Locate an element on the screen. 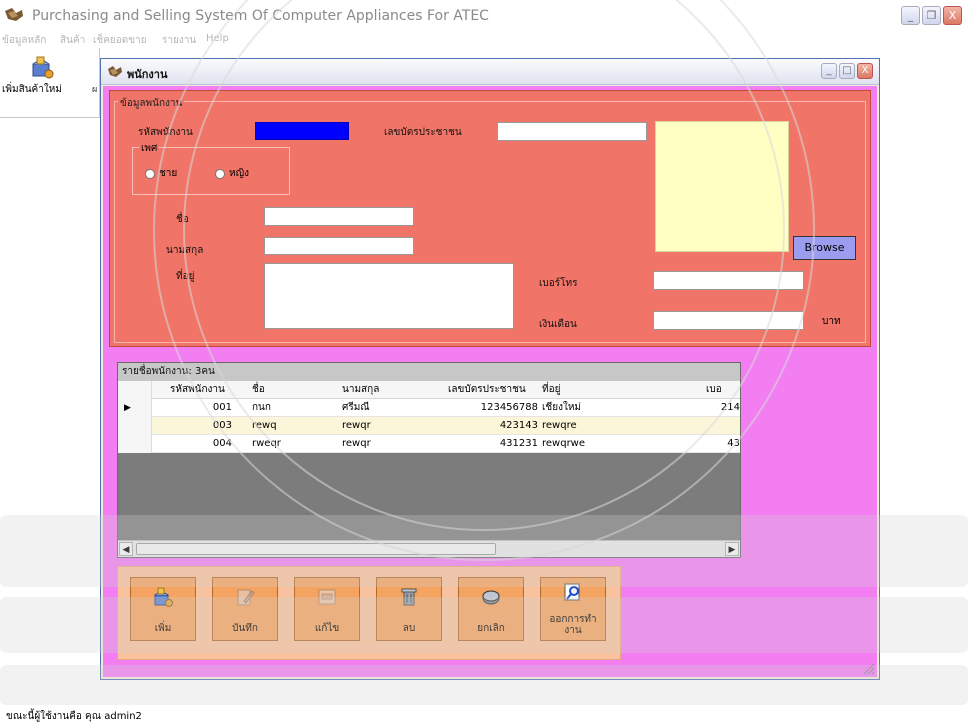 The image size is (968, 727). first-name-label: ชื่อ is located at coordinates (182, 219).